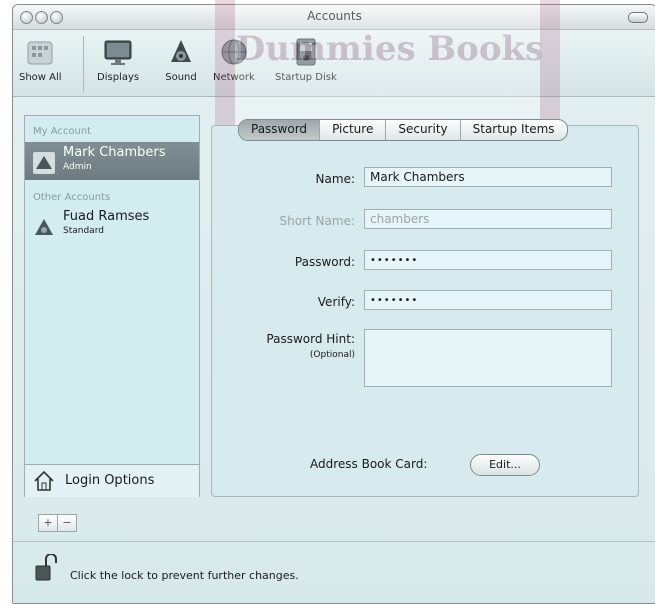 This screenshot has height=613, width=655. I want to click on speaker-icon, so click(181, 51).